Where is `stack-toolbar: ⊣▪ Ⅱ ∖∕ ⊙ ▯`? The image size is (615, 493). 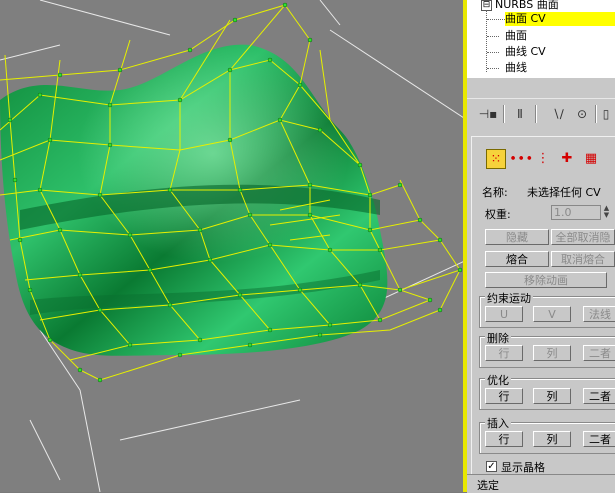 stack-toolbar: ⊣▪ Ⅱ ∖∕ ⊙ ▯ is located at coordinates (541, 113).